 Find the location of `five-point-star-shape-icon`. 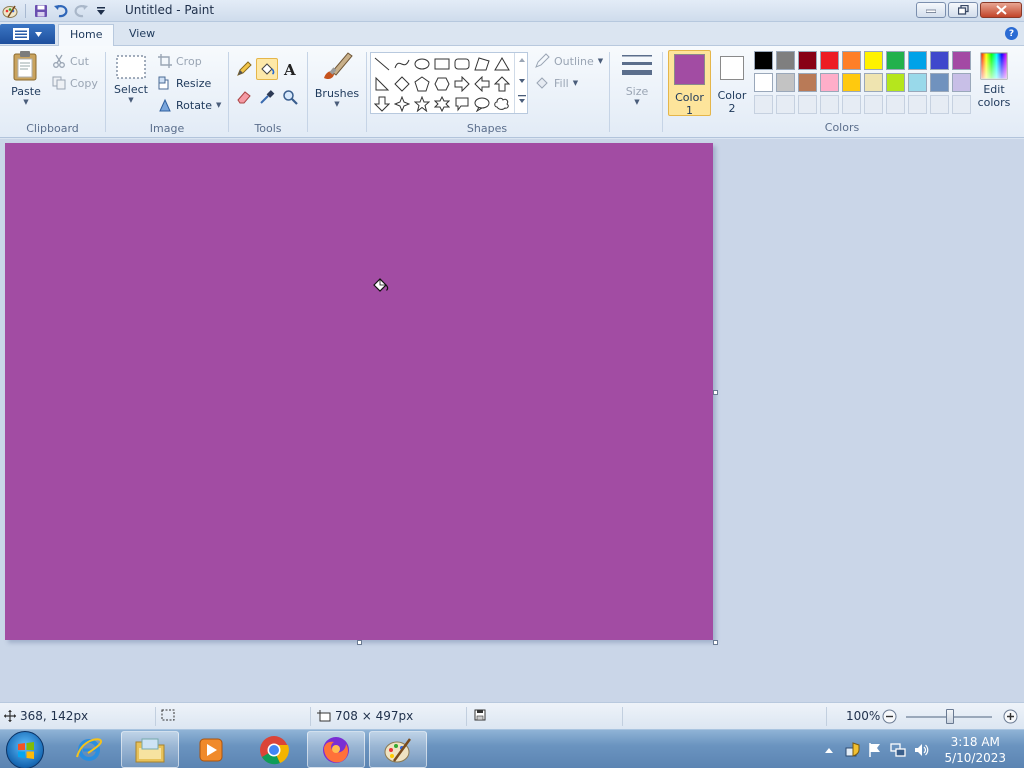

five-point-star-shape-icon is located at coordinates (422, 104).